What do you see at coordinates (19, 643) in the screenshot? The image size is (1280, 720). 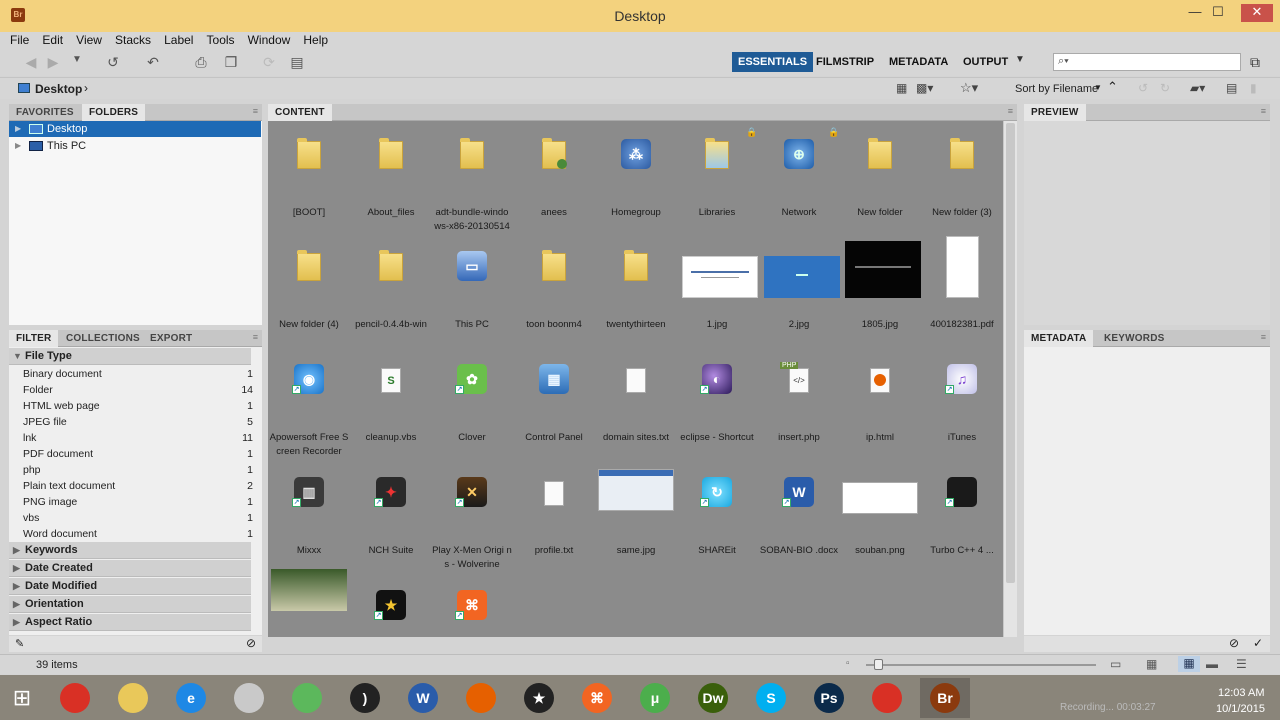 I see `pin-icon: ✎` at bounding box center [19, 643].